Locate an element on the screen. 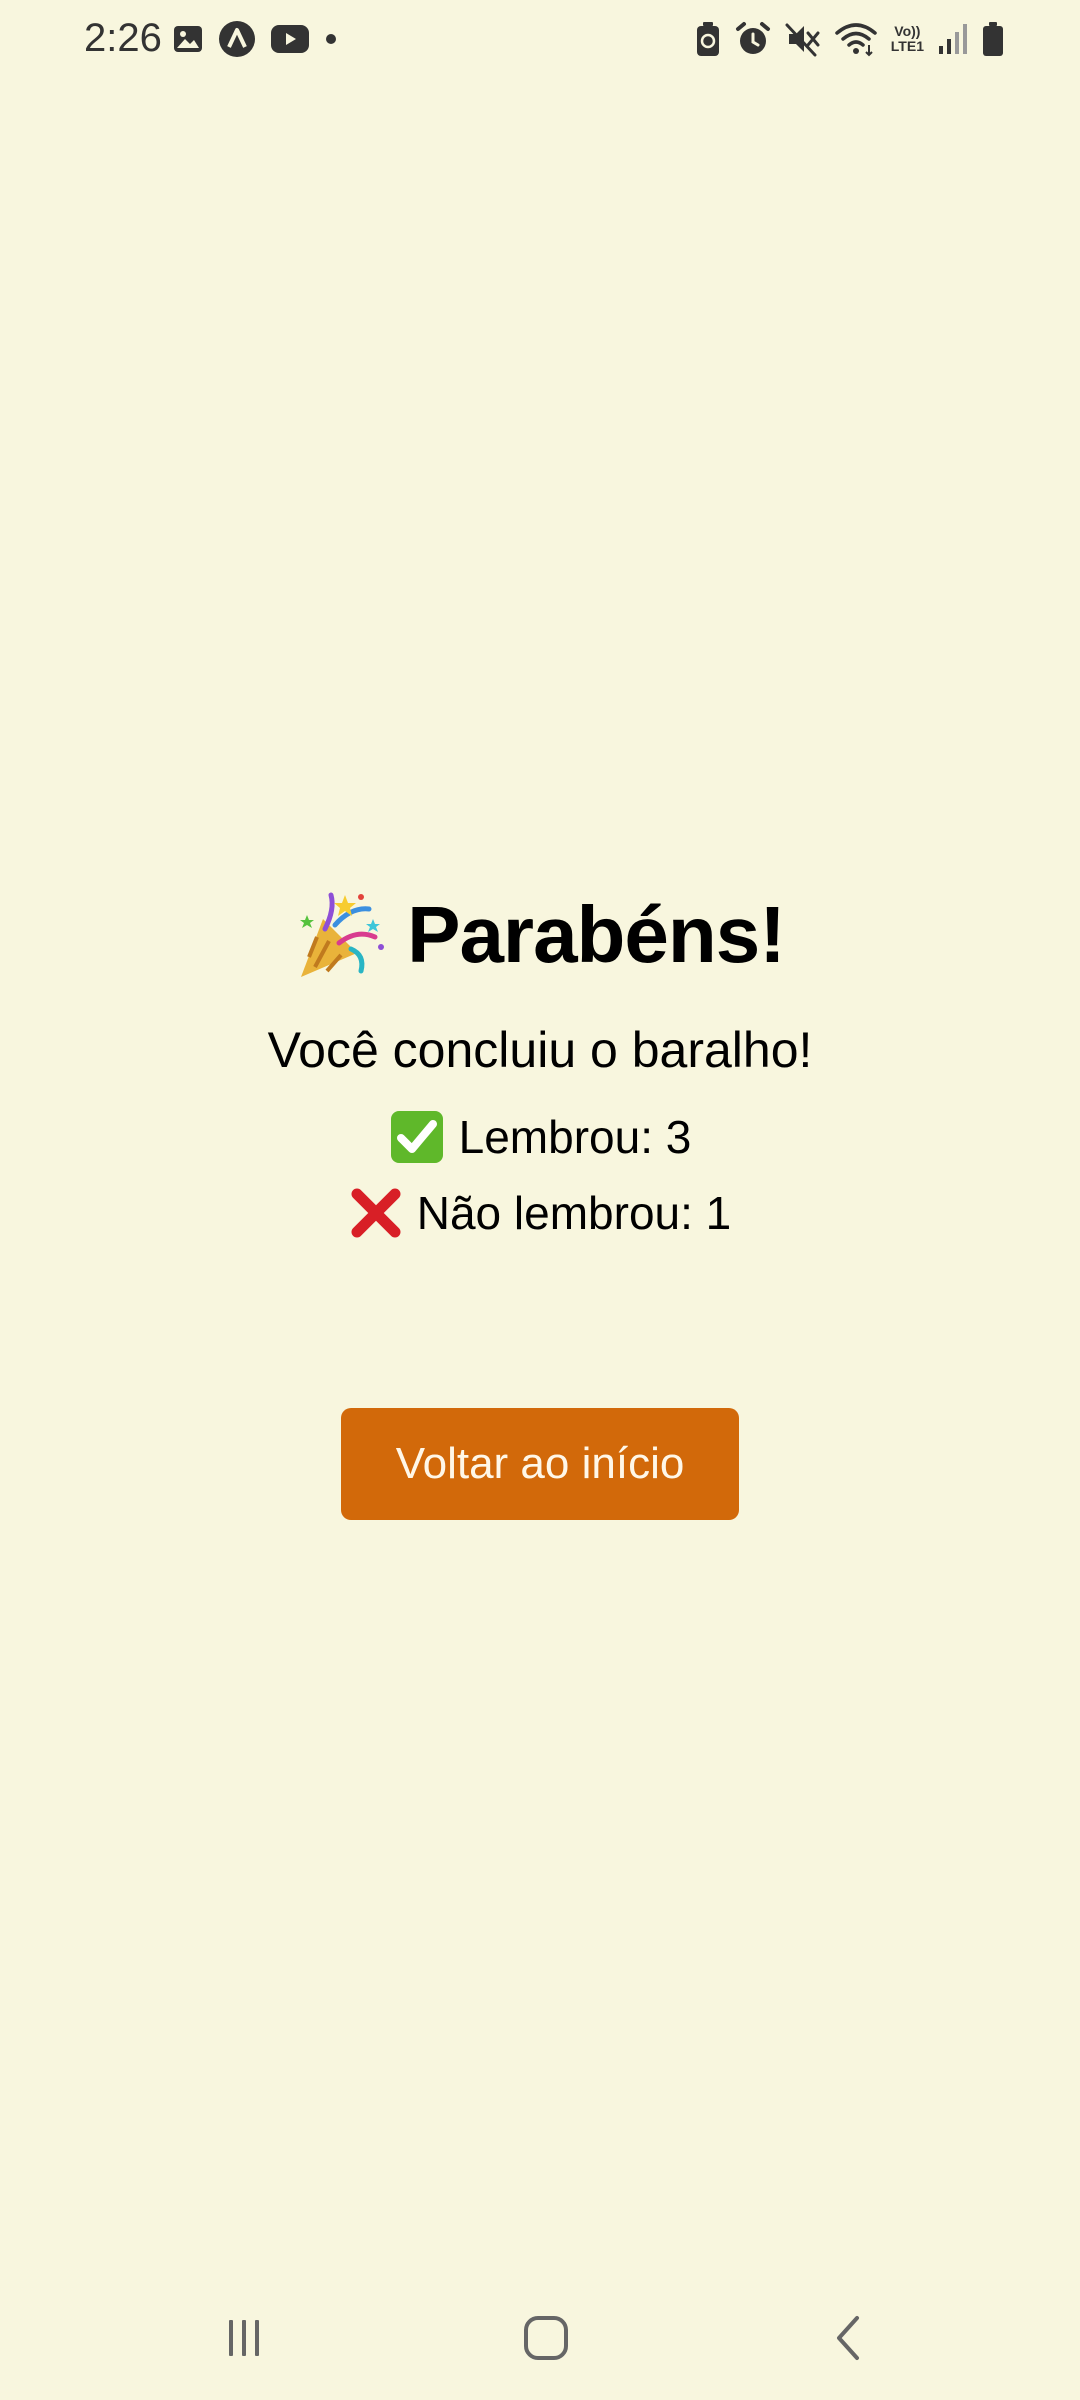 This screenshot has width=1080, height=2400. status-time: 2:26 is located at coordinates (123, 38).